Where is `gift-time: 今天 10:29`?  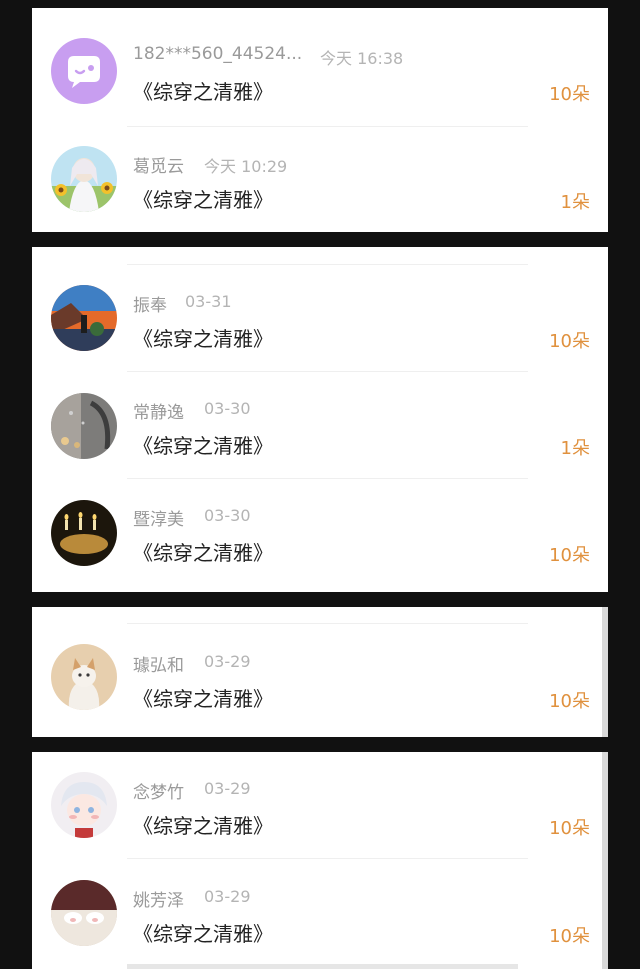 gift-time: 今天 10:29 is located at coordinates (246, 166).